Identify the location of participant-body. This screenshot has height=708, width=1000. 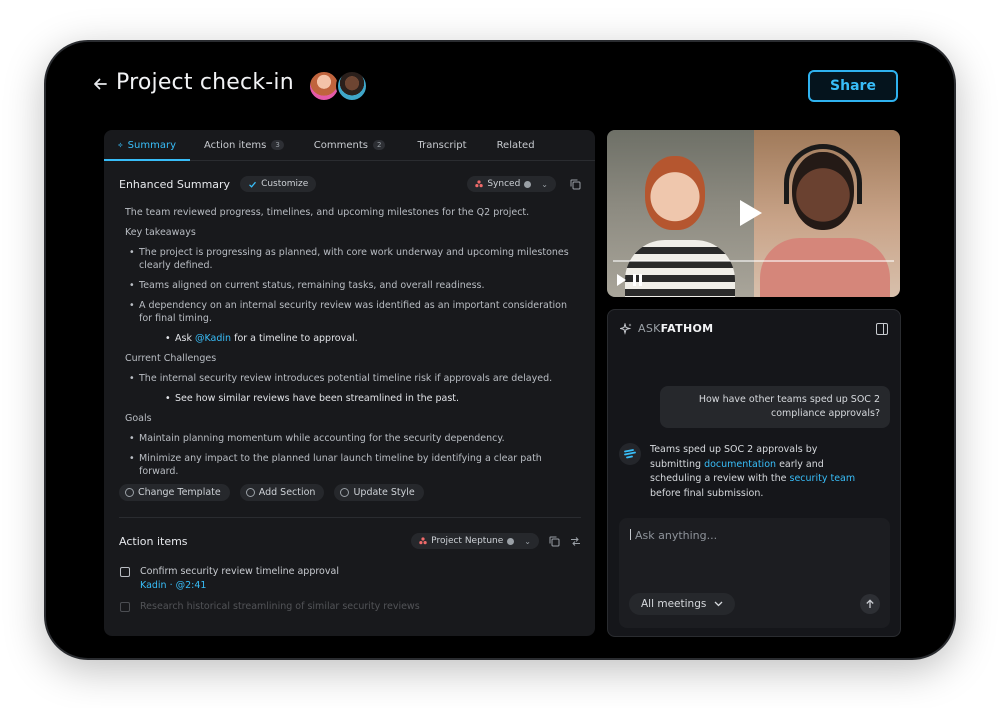
(825, 267).